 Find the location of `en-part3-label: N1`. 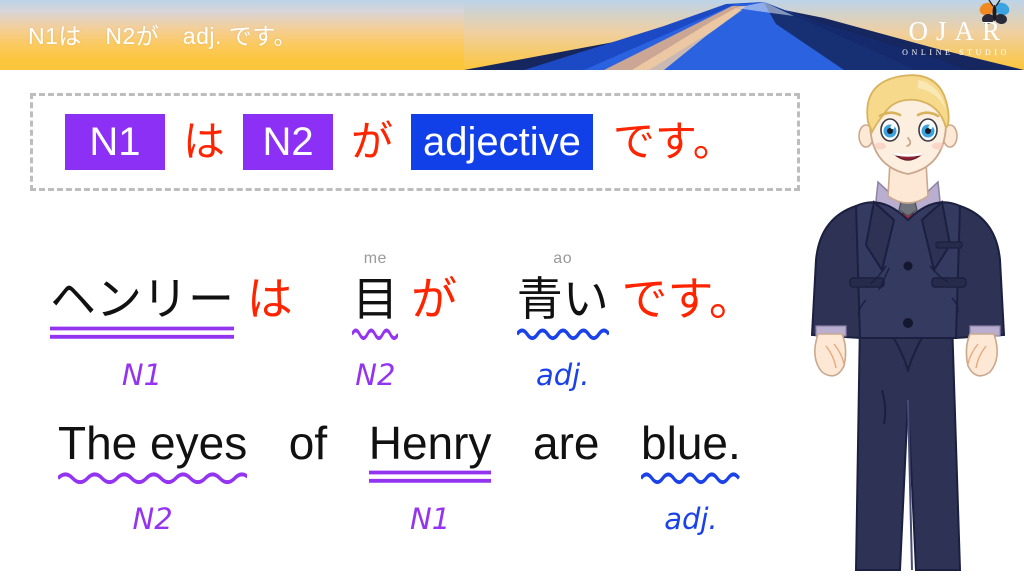

en-part3-label: N1 is located at coordinates (430, 519).